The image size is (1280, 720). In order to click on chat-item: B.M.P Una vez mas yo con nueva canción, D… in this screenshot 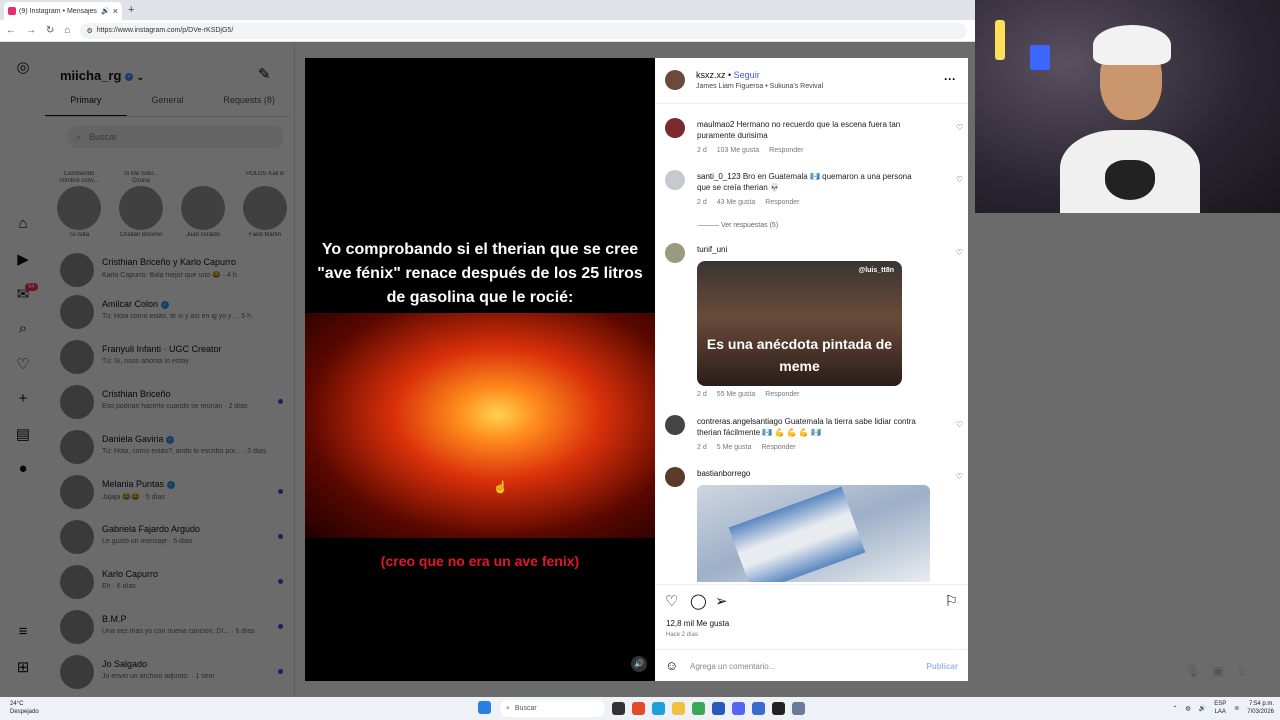, I will do `click(172, 630)`.